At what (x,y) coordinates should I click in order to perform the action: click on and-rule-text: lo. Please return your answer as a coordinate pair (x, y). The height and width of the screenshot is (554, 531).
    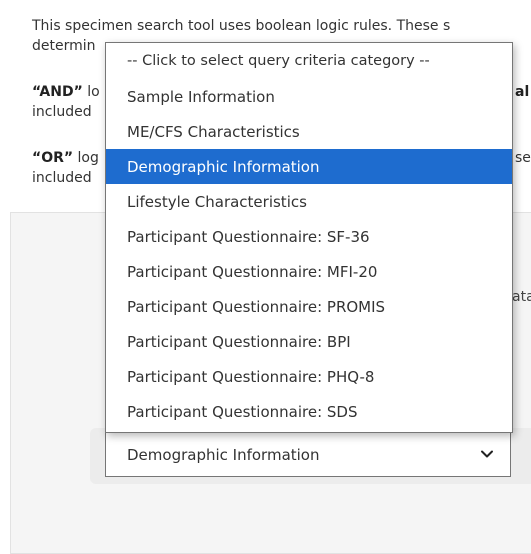
    Looking at the image, I should click on (91, 92).